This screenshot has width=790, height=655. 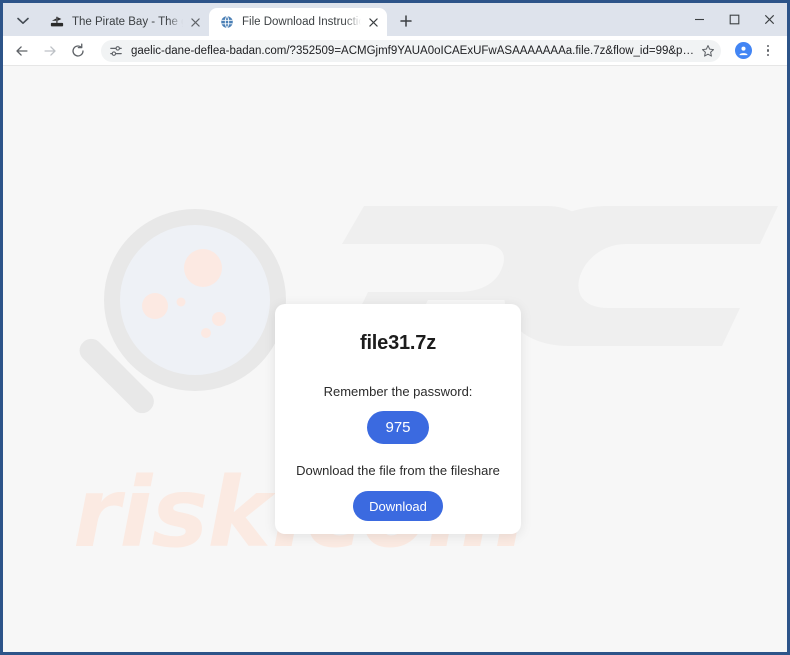 I want to click on minimize-icon, so click(x=699, y=19).